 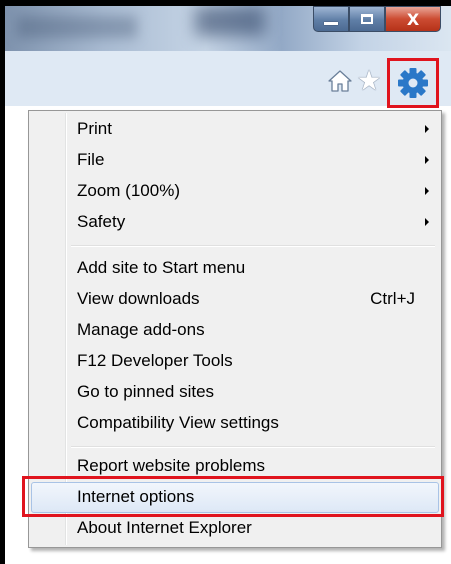 I want to click on menu-item-shortcut: Ctrl+J, so click(x=392, y=298).